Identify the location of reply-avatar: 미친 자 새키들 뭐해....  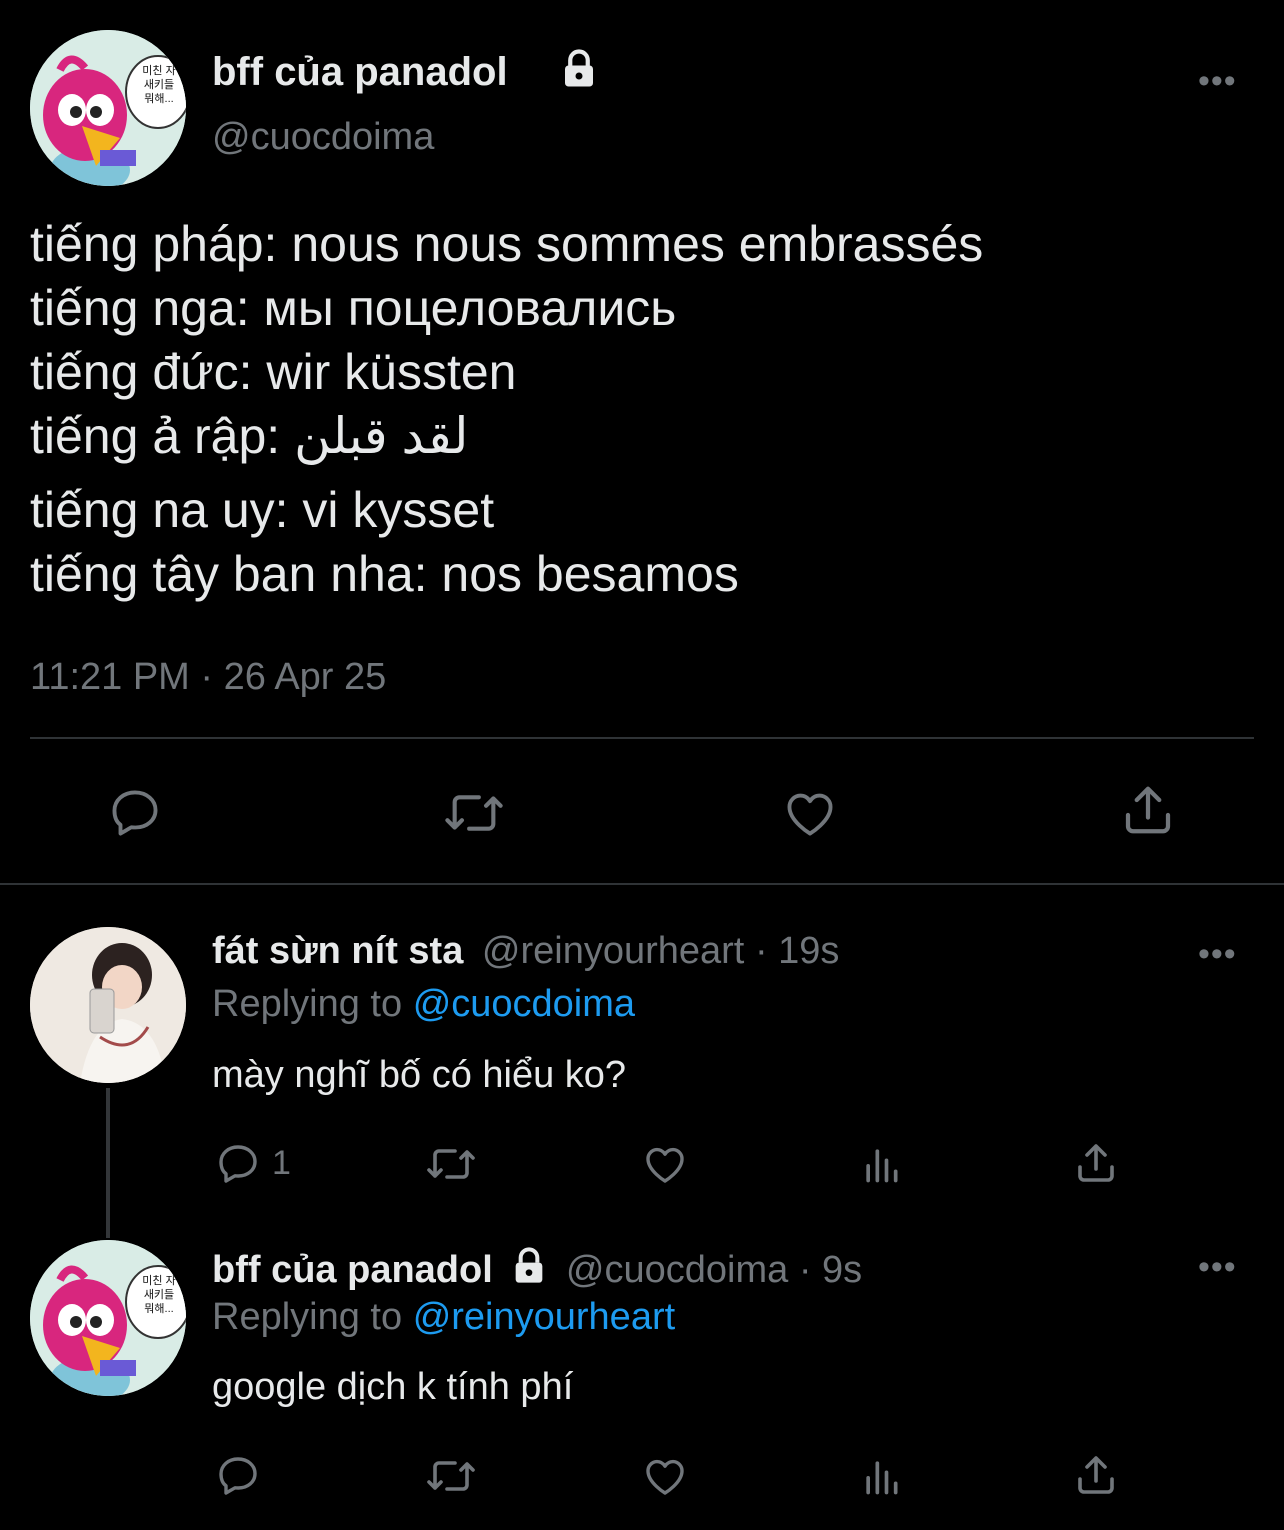
(108, 1318).